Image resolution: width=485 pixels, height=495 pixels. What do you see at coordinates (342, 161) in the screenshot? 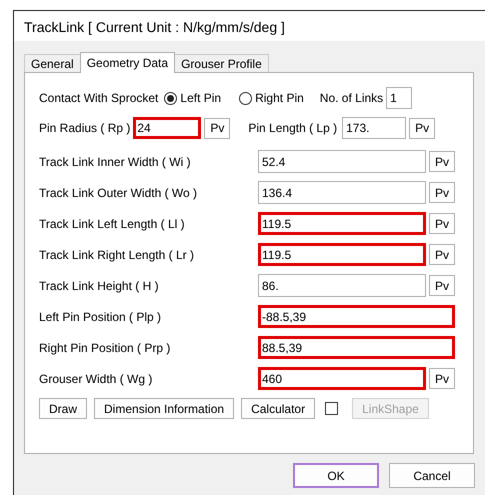
I see `value-field: 52.4` at bounding box center [342, 161].